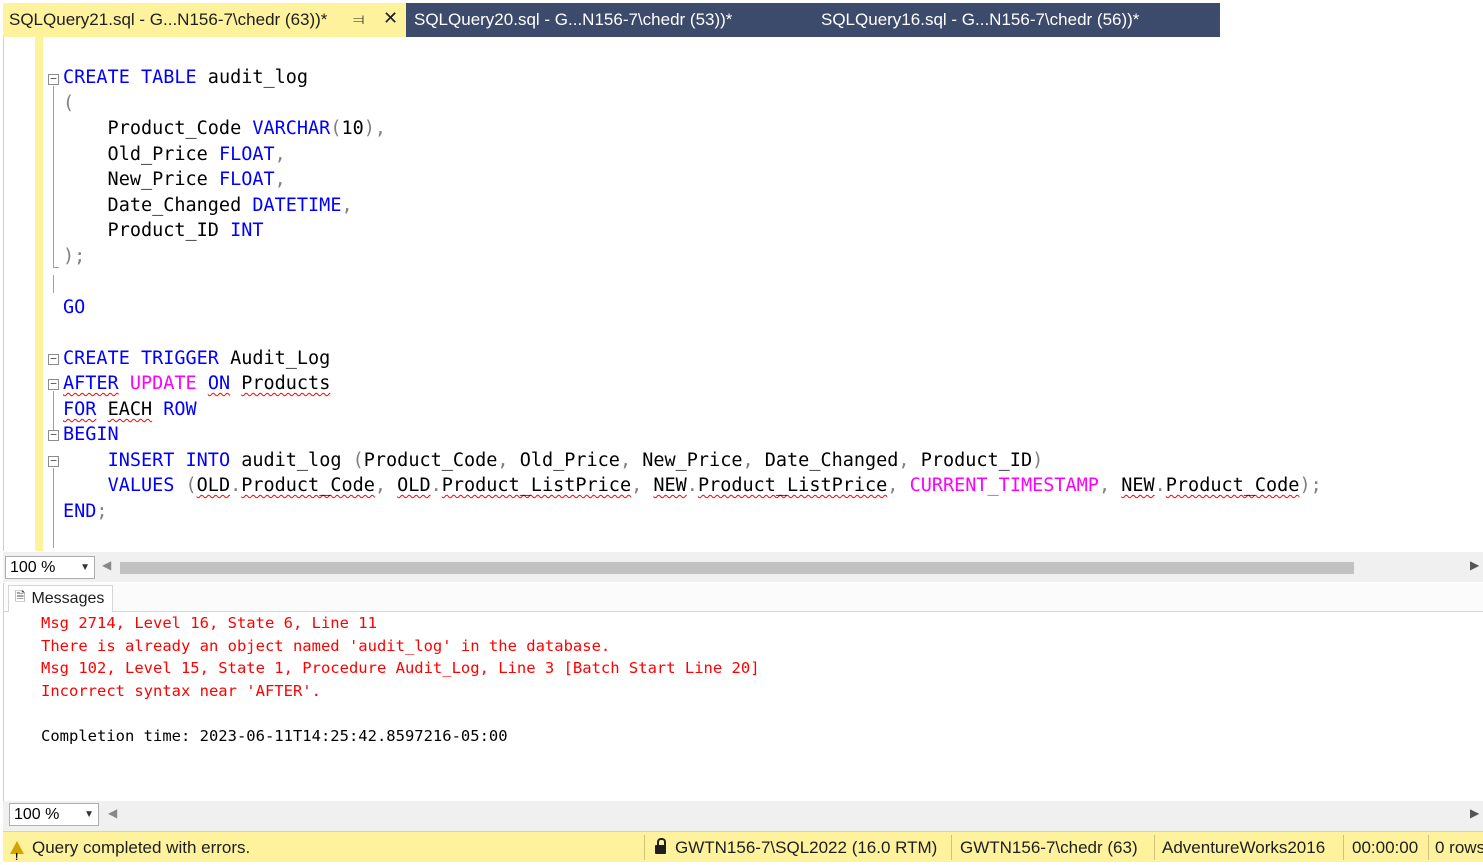 This screenshot has height=865, width=1483. Describe the element at coordinates (130, 409) in the screenshot. I see `code-line: FOR EACH ROW` at that location.